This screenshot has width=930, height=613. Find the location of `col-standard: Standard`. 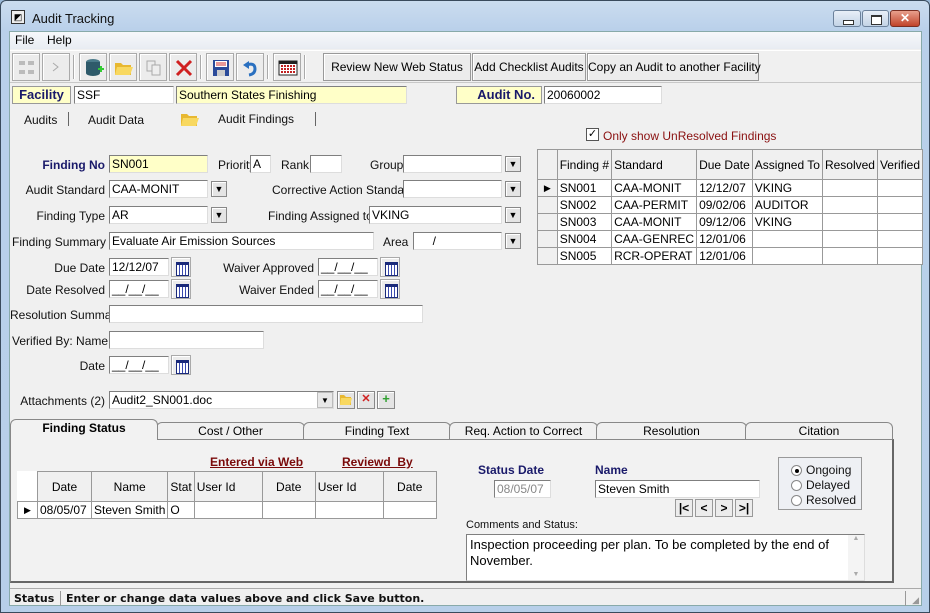

col-standard: Standard is located at coordinates (654, 164).